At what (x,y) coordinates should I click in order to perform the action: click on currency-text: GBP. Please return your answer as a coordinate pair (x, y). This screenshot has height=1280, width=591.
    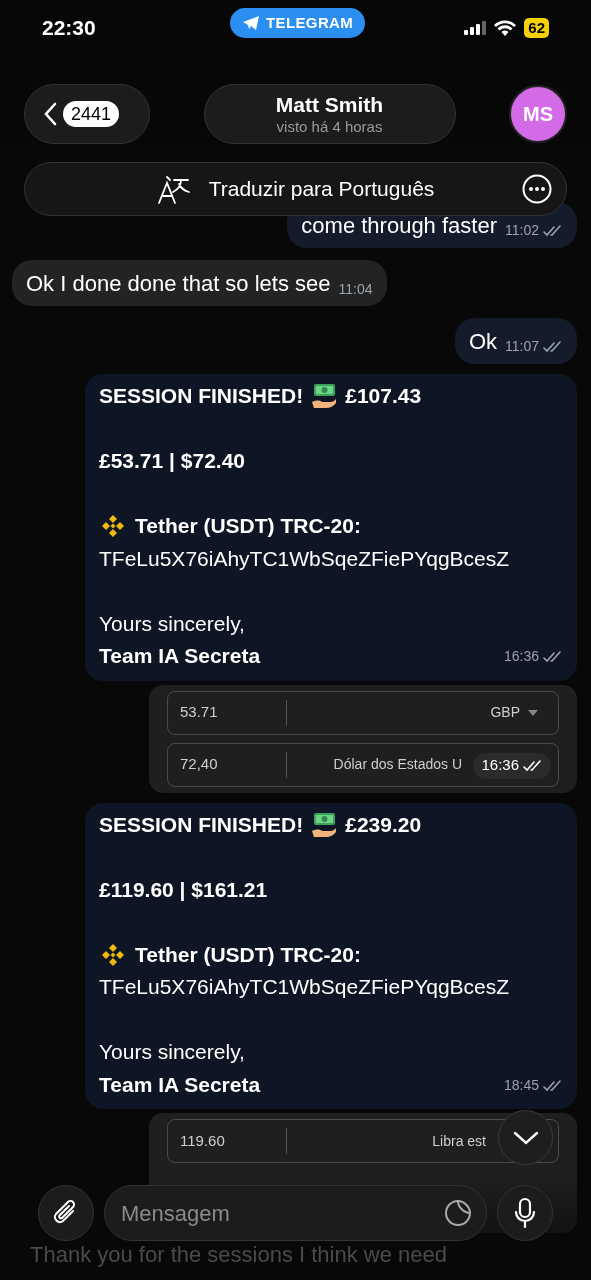
    Looking at the image, I should click on (505, 712).